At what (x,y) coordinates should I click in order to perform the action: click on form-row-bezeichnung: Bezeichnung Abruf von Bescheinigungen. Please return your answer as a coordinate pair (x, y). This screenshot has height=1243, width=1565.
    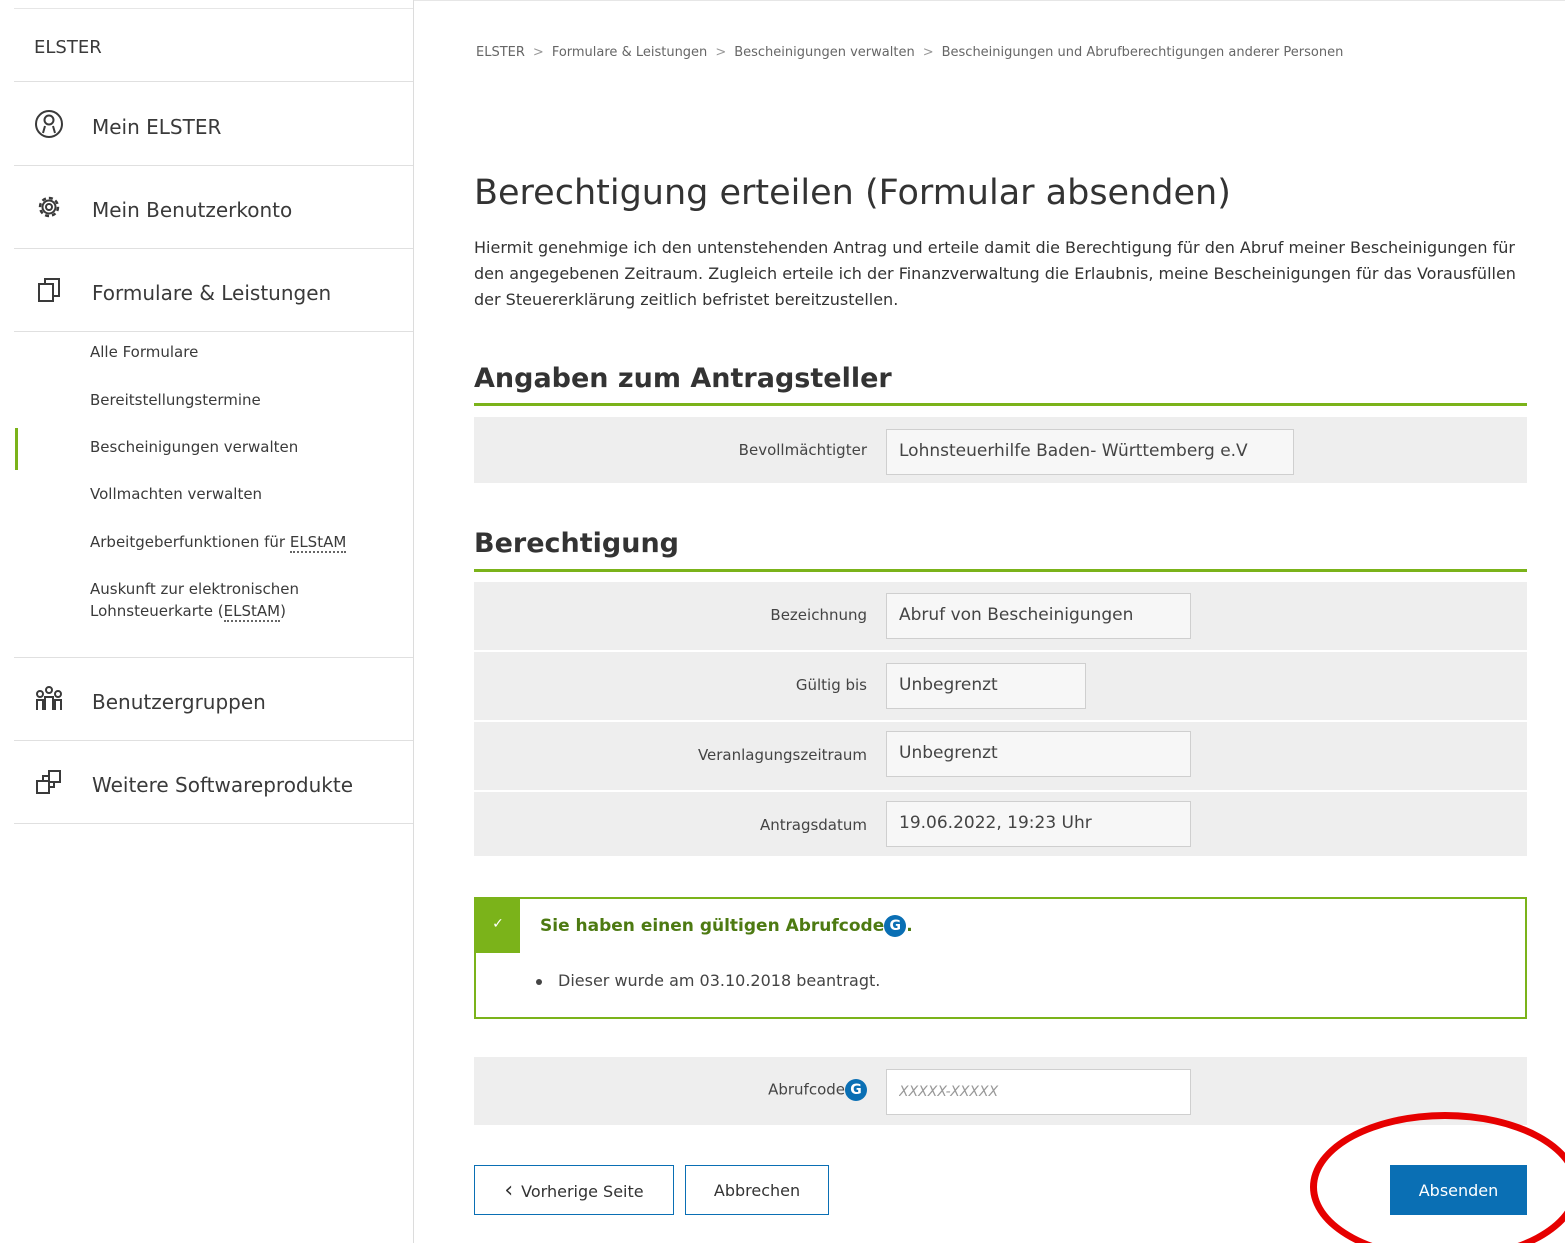
    Looking at the image, I should click on (1000, 616).